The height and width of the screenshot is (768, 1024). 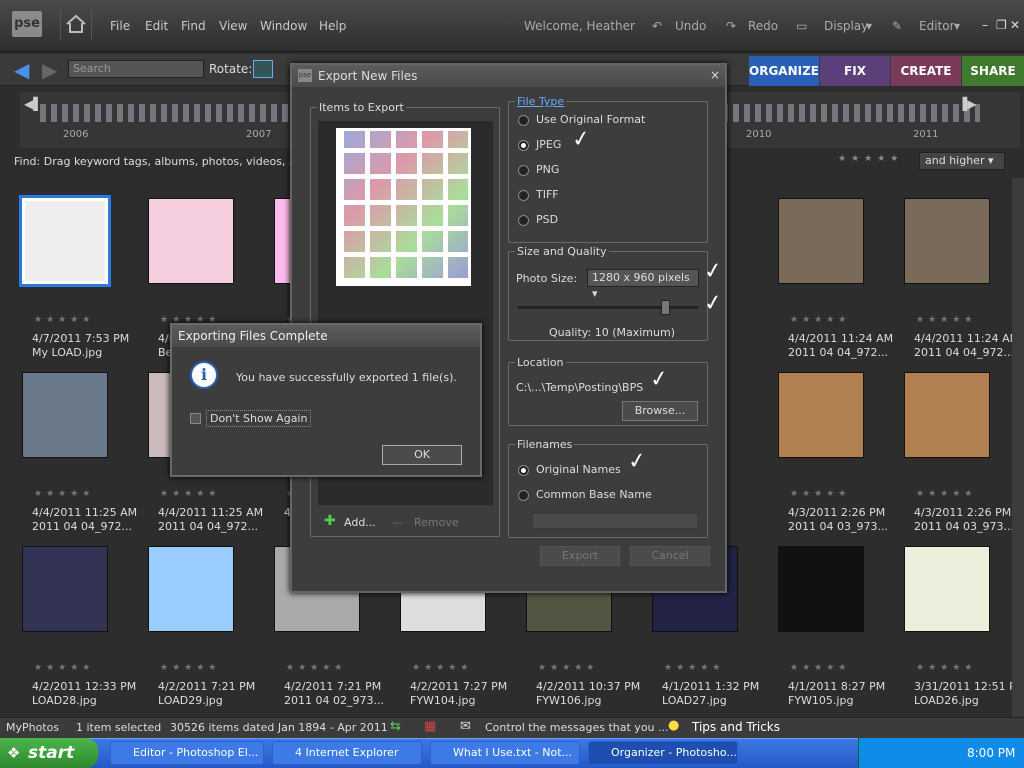 I want to click on radio-psd, so click(x=523, y=220).